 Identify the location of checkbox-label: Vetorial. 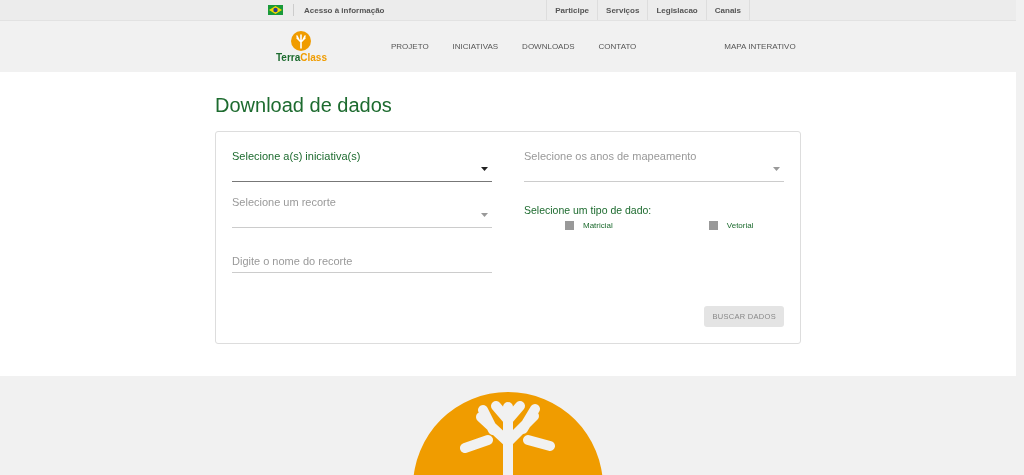
(740, 225).